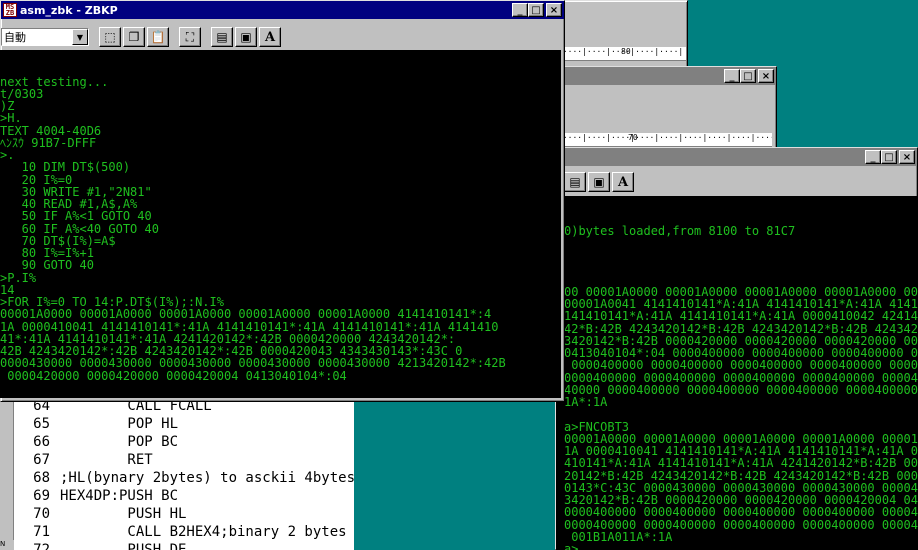  What do you see at coordinates (7, 545) in the screenshot?
I see `corner-label: N` at bounding box center [7, 545].